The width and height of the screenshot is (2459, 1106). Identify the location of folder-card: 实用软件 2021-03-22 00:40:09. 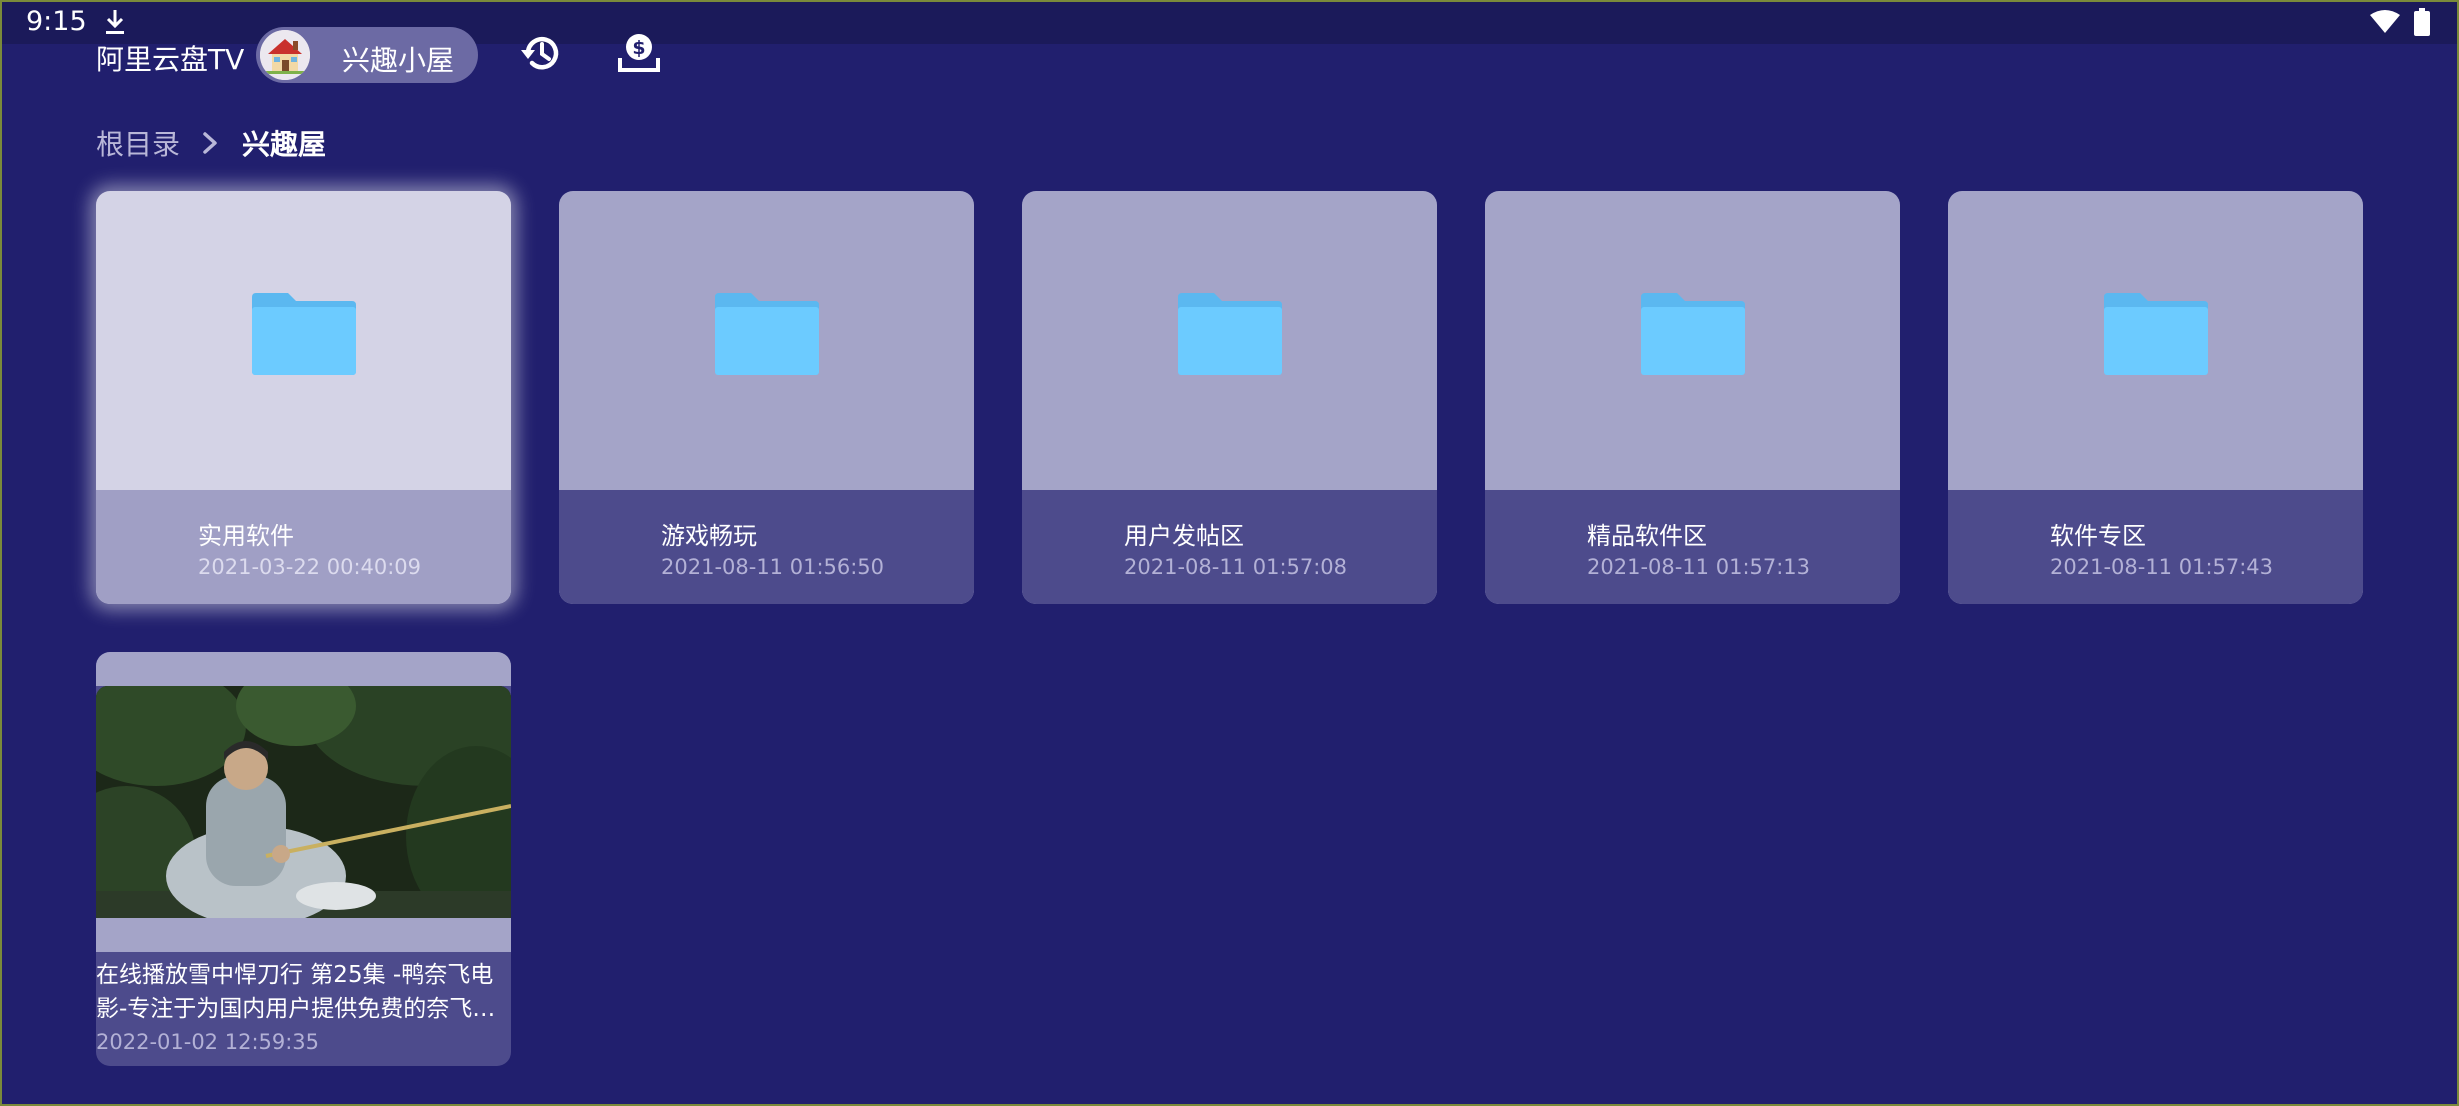
(303, 397).